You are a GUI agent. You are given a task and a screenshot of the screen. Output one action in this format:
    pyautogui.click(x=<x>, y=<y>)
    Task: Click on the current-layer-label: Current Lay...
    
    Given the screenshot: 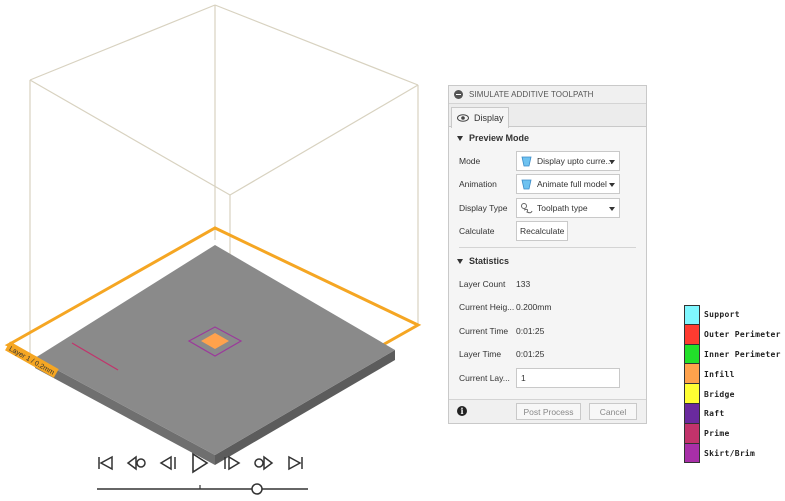 What is the action you would take?
    pyautogui.click(x=484, y=377)
    